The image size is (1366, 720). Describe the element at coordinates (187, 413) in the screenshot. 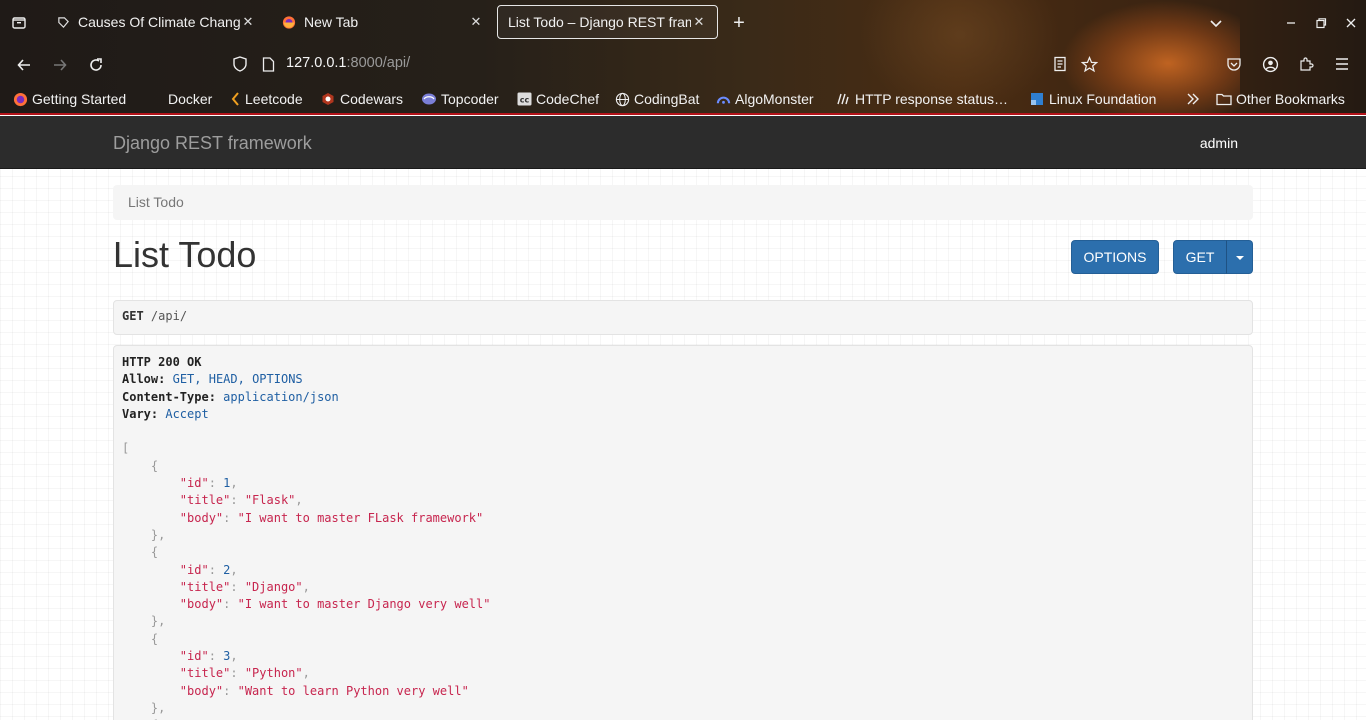

I see `header-value: Accept` at that location.